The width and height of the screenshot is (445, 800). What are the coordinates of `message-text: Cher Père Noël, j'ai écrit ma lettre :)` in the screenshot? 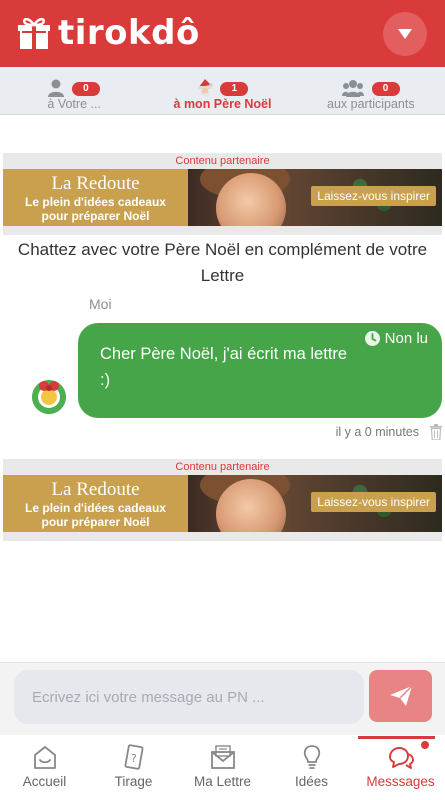 It's located at (224, 367).